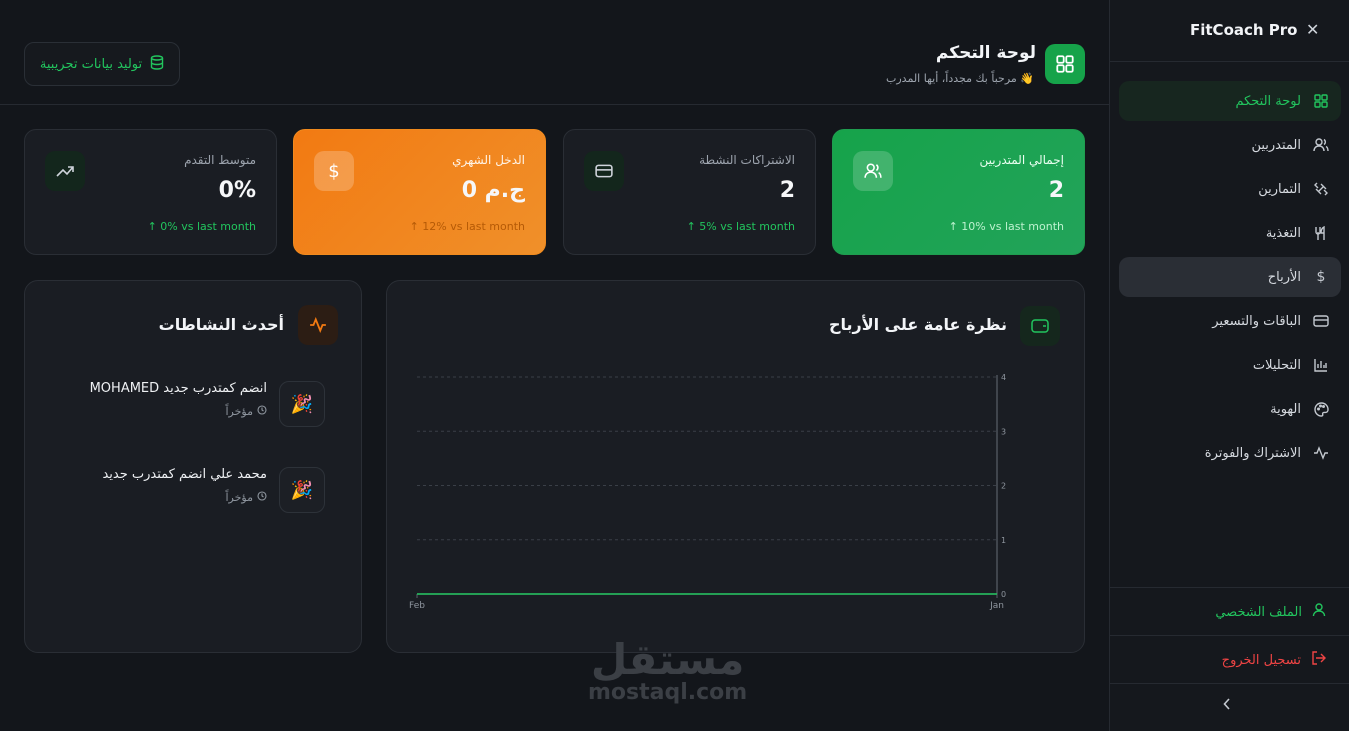 Image resolution: width=1349 pixels, height=731 pixels. Describe the element at coordinates (419, 192) in the screenshot. I see `stat-card-monthly-income: الدخل الشهري 0 ج.م ↑ 12% vs last month $` at that location.